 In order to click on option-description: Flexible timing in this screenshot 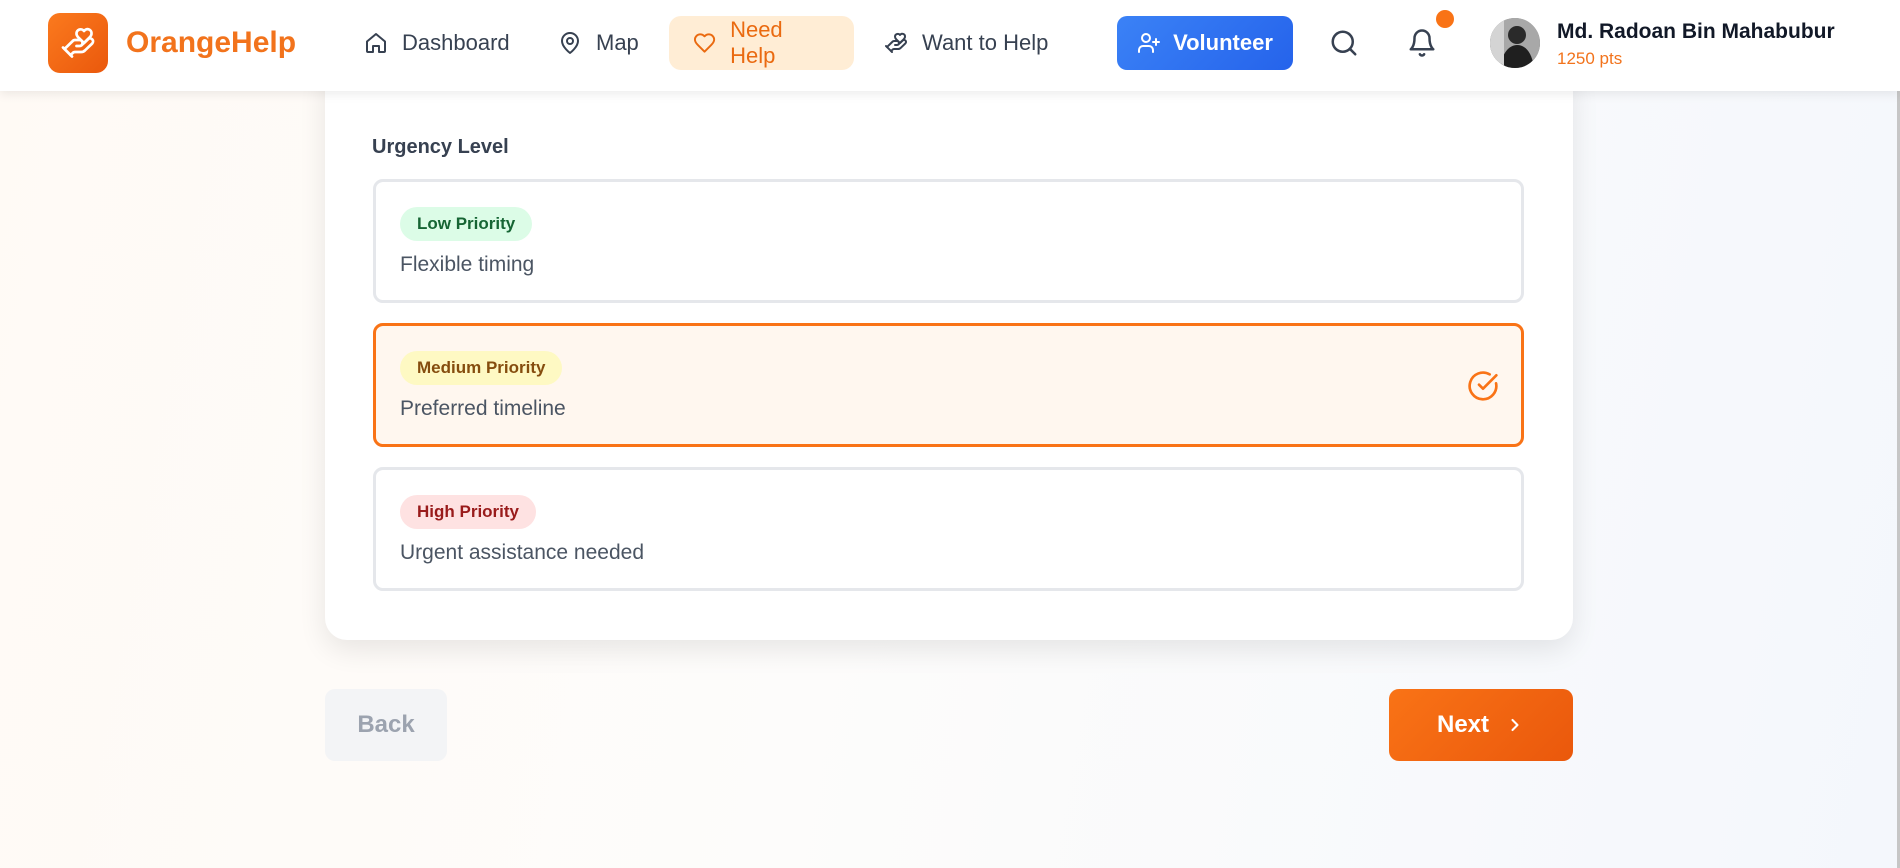, I will do `click(467, 264)`.